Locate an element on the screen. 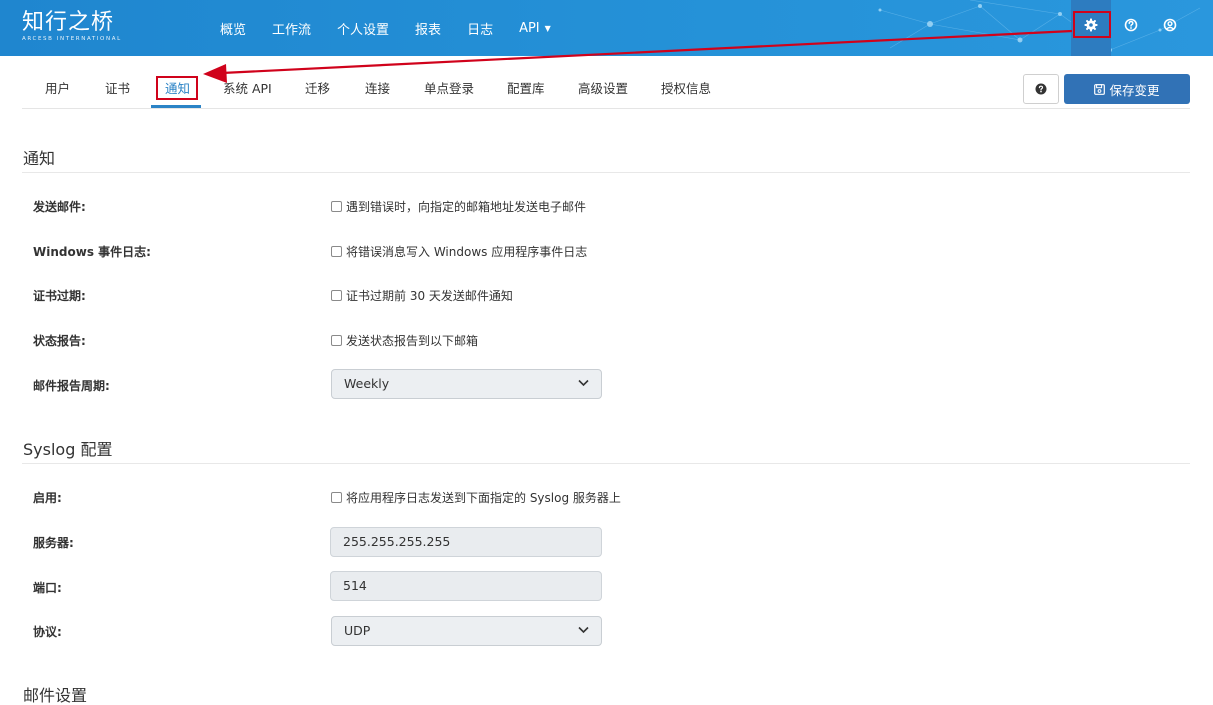  syslog-enable-checkbox-label: 将应用程序日志发送到下面指定的 Syslog 服务器上 is located at coordinates (483, 498).